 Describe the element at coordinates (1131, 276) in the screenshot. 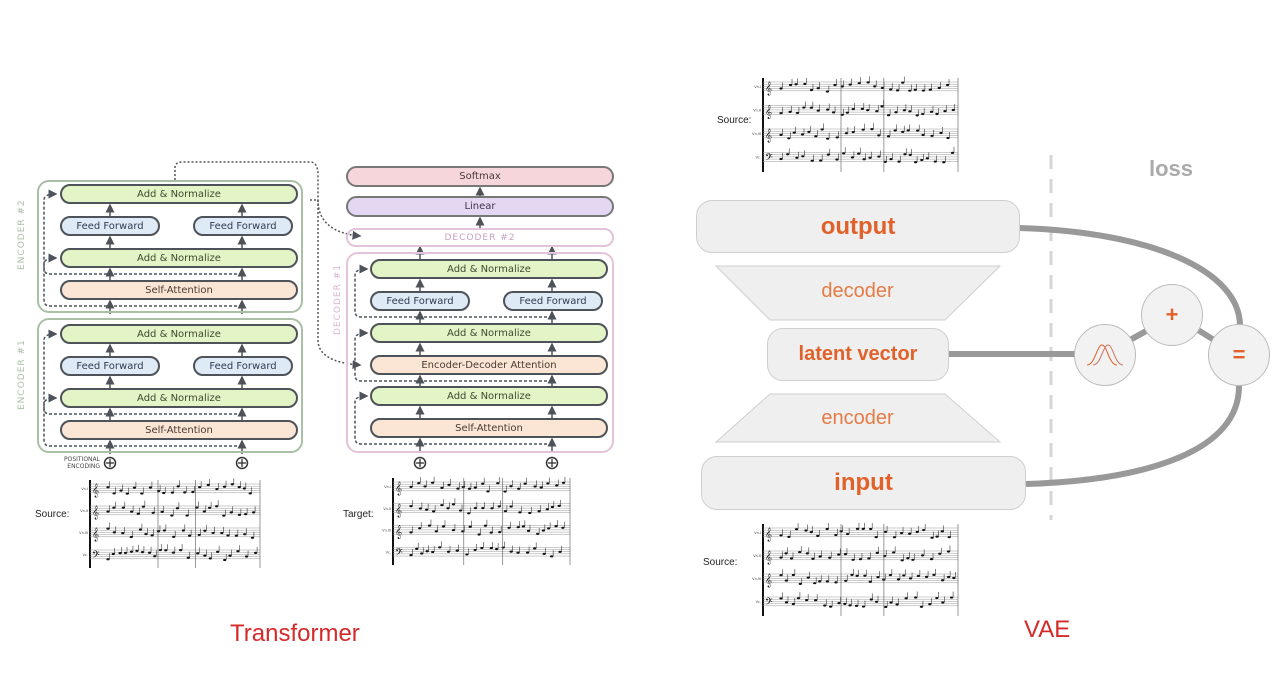

I see `output-loss-line` at that location.